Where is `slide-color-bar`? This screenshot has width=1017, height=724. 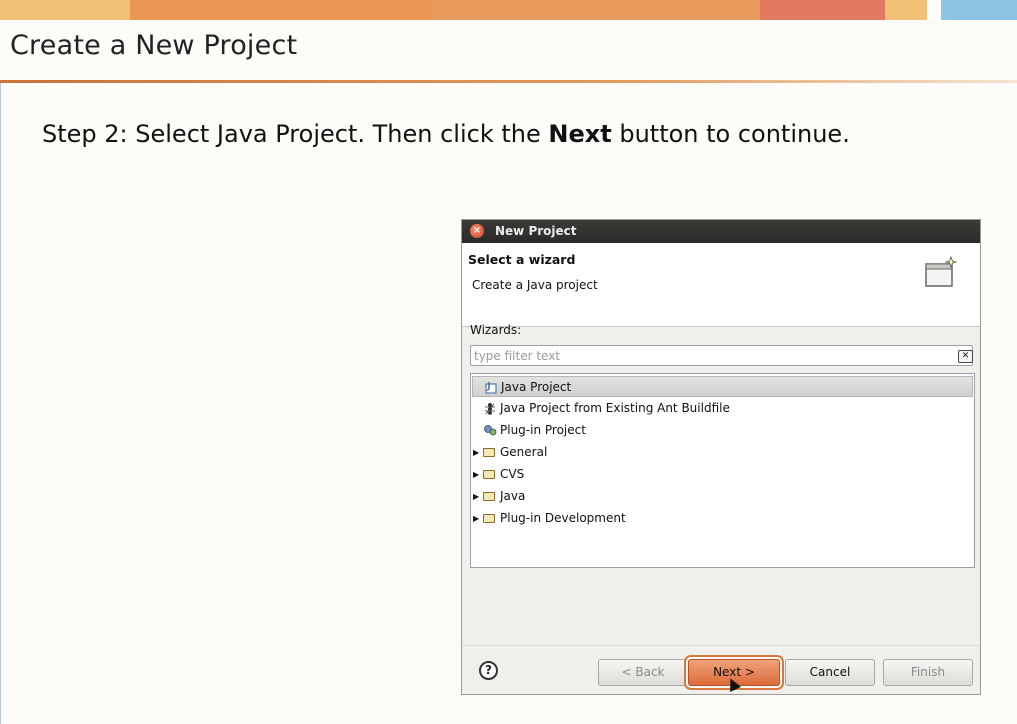 slide-color-bar is located at coordinates (508, 10).